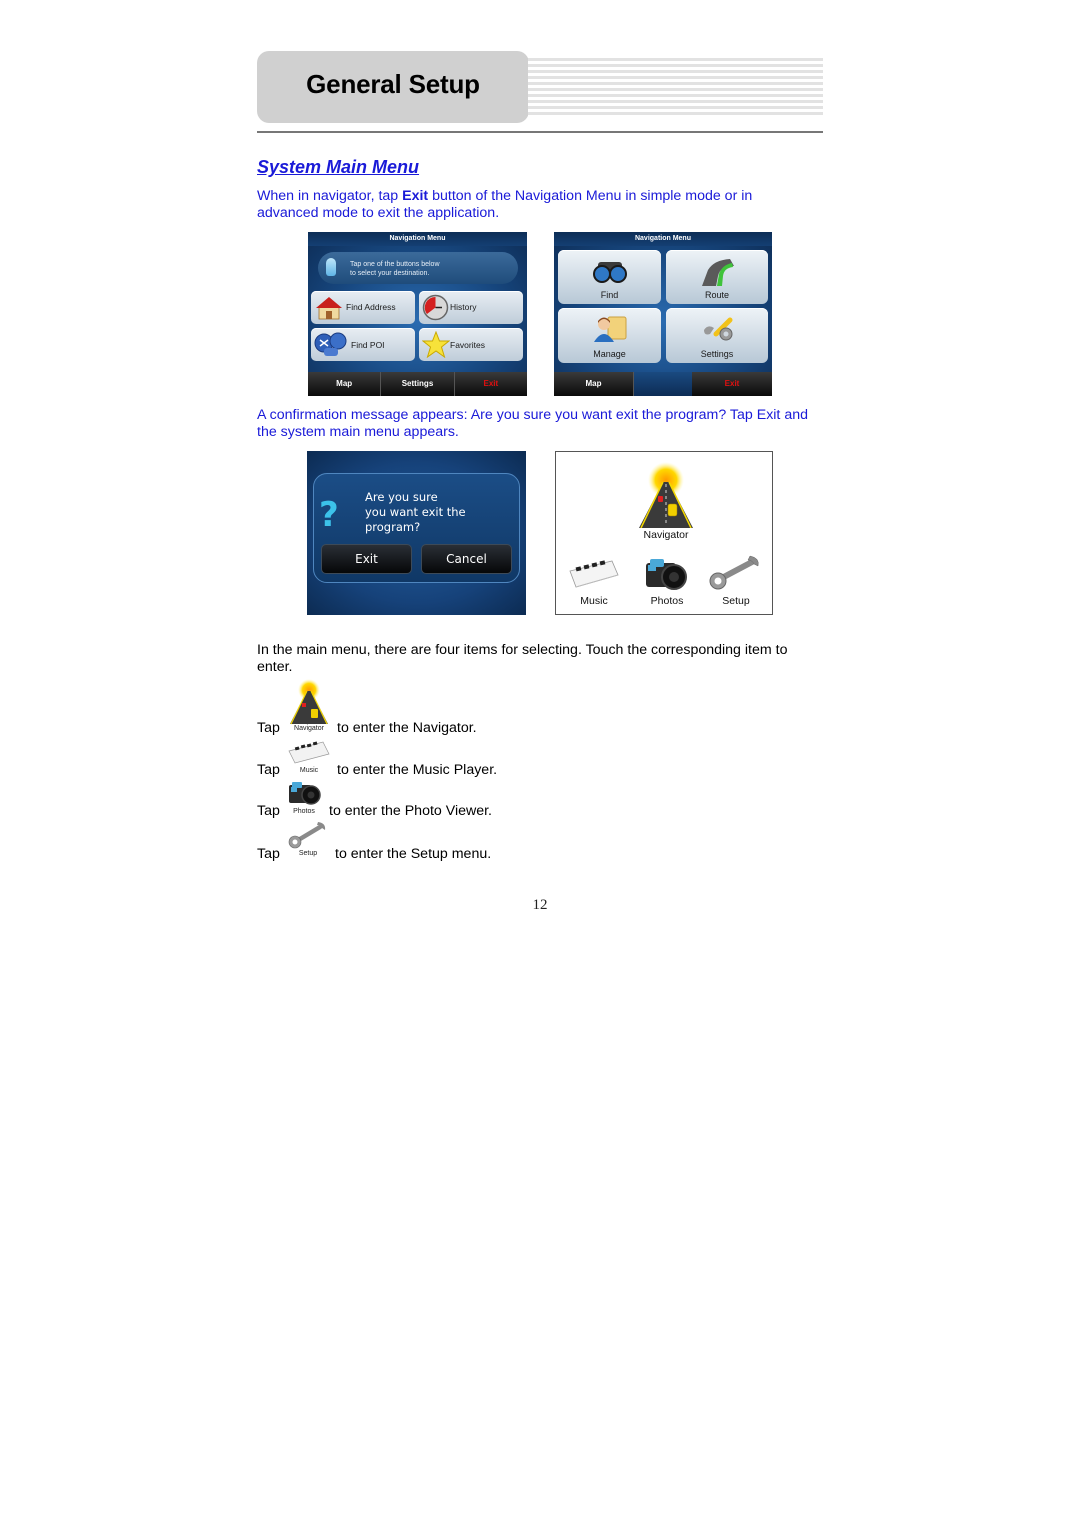 The width and height of the screenshot is (1080, 1527). What do you see at coordinates (540, 132) in the screenshot?
I see `header-divider` at bounding box center [540, 132].